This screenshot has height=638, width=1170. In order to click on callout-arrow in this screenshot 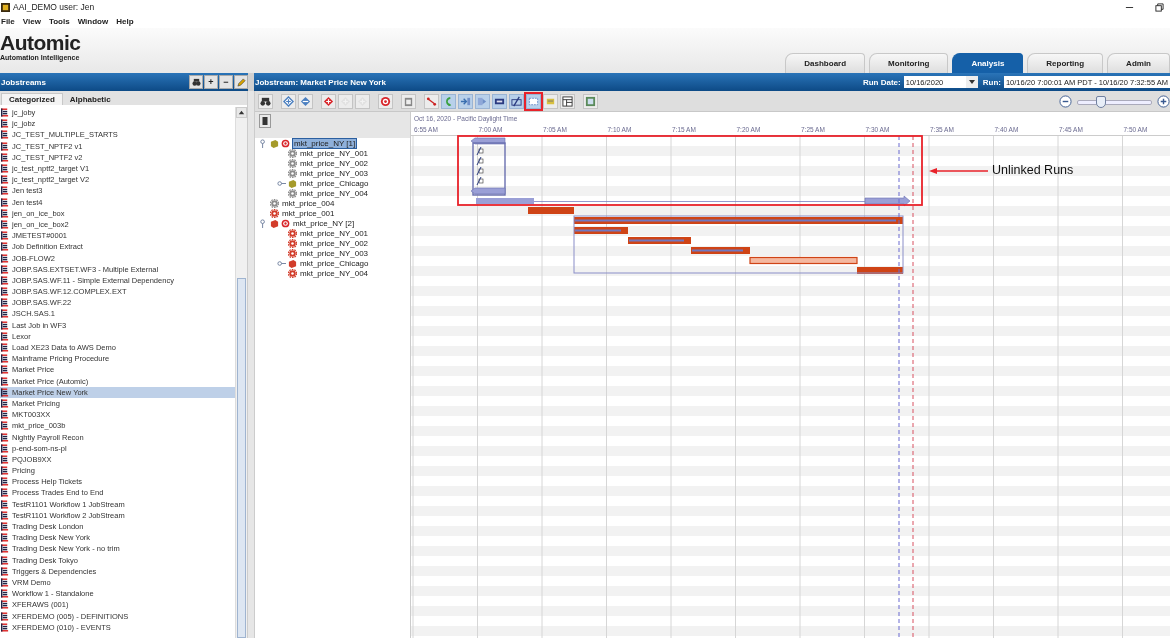, I will do `click(959, 171)`.